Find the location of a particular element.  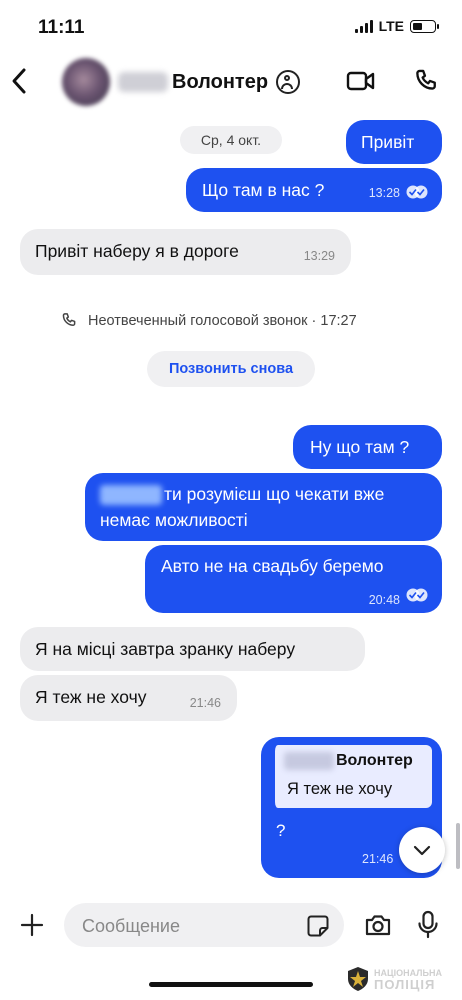

message-text: розумієш що чекати вже is located at coordinates (285, 494).